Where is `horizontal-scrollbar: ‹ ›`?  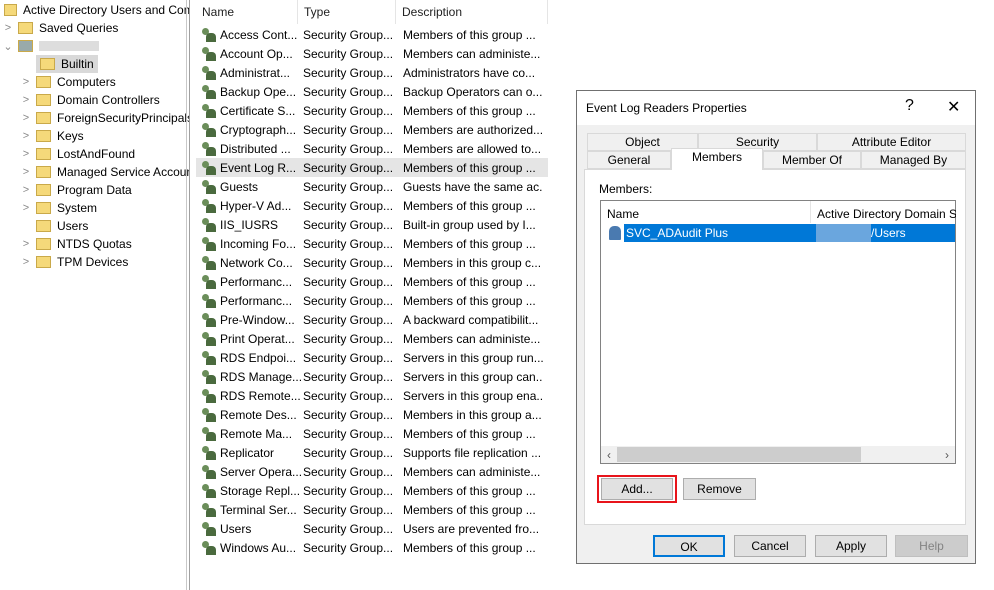 horizontal-scrollbar: ‹ › is located at coordinates (778, 454).